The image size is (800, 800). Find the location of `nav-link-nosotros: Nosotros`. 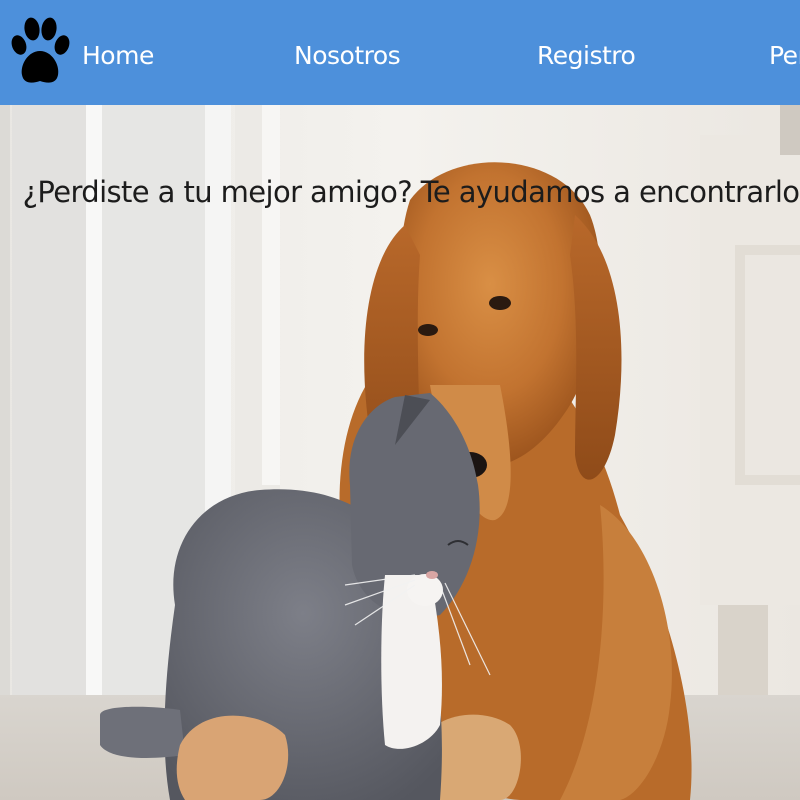

nav-link-nosotros: Nosotros is located at coordinates (347, 56).